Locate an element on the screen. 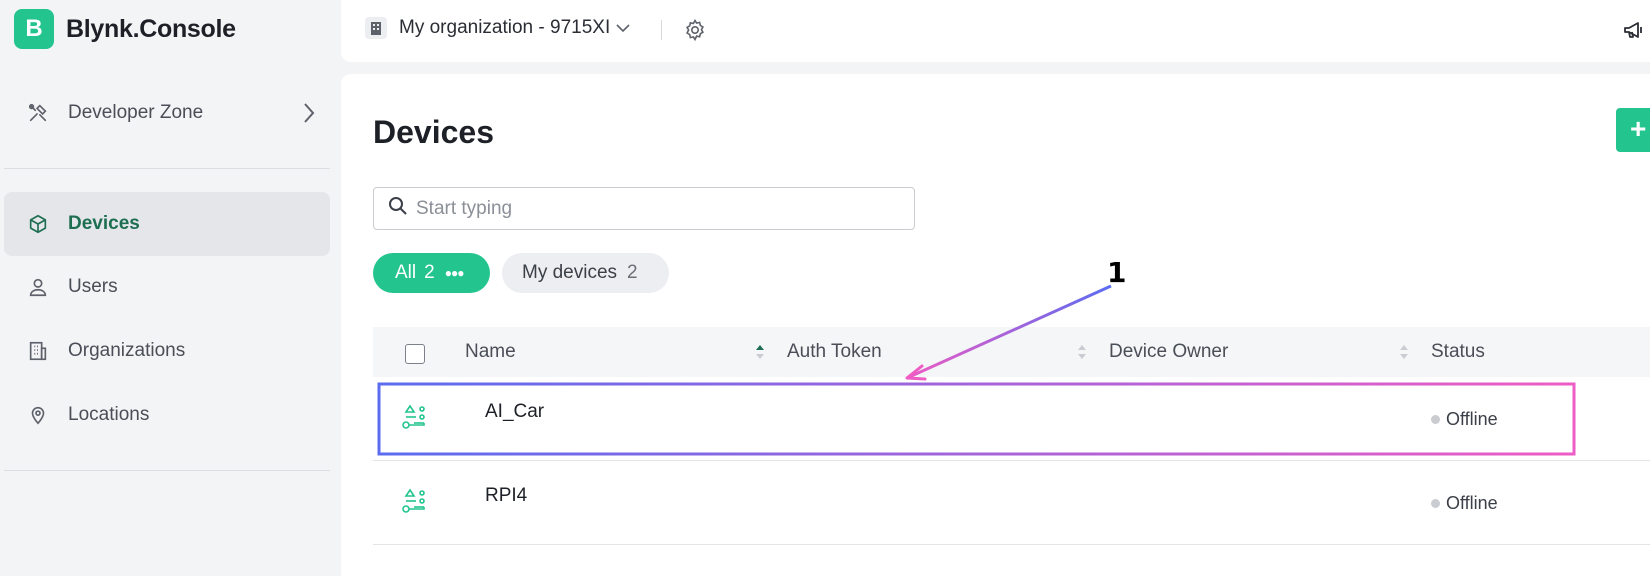 The width and height of the screenshot is (1650, 576). brand-name: Blynk.Console is located at coordinates (151, 28).